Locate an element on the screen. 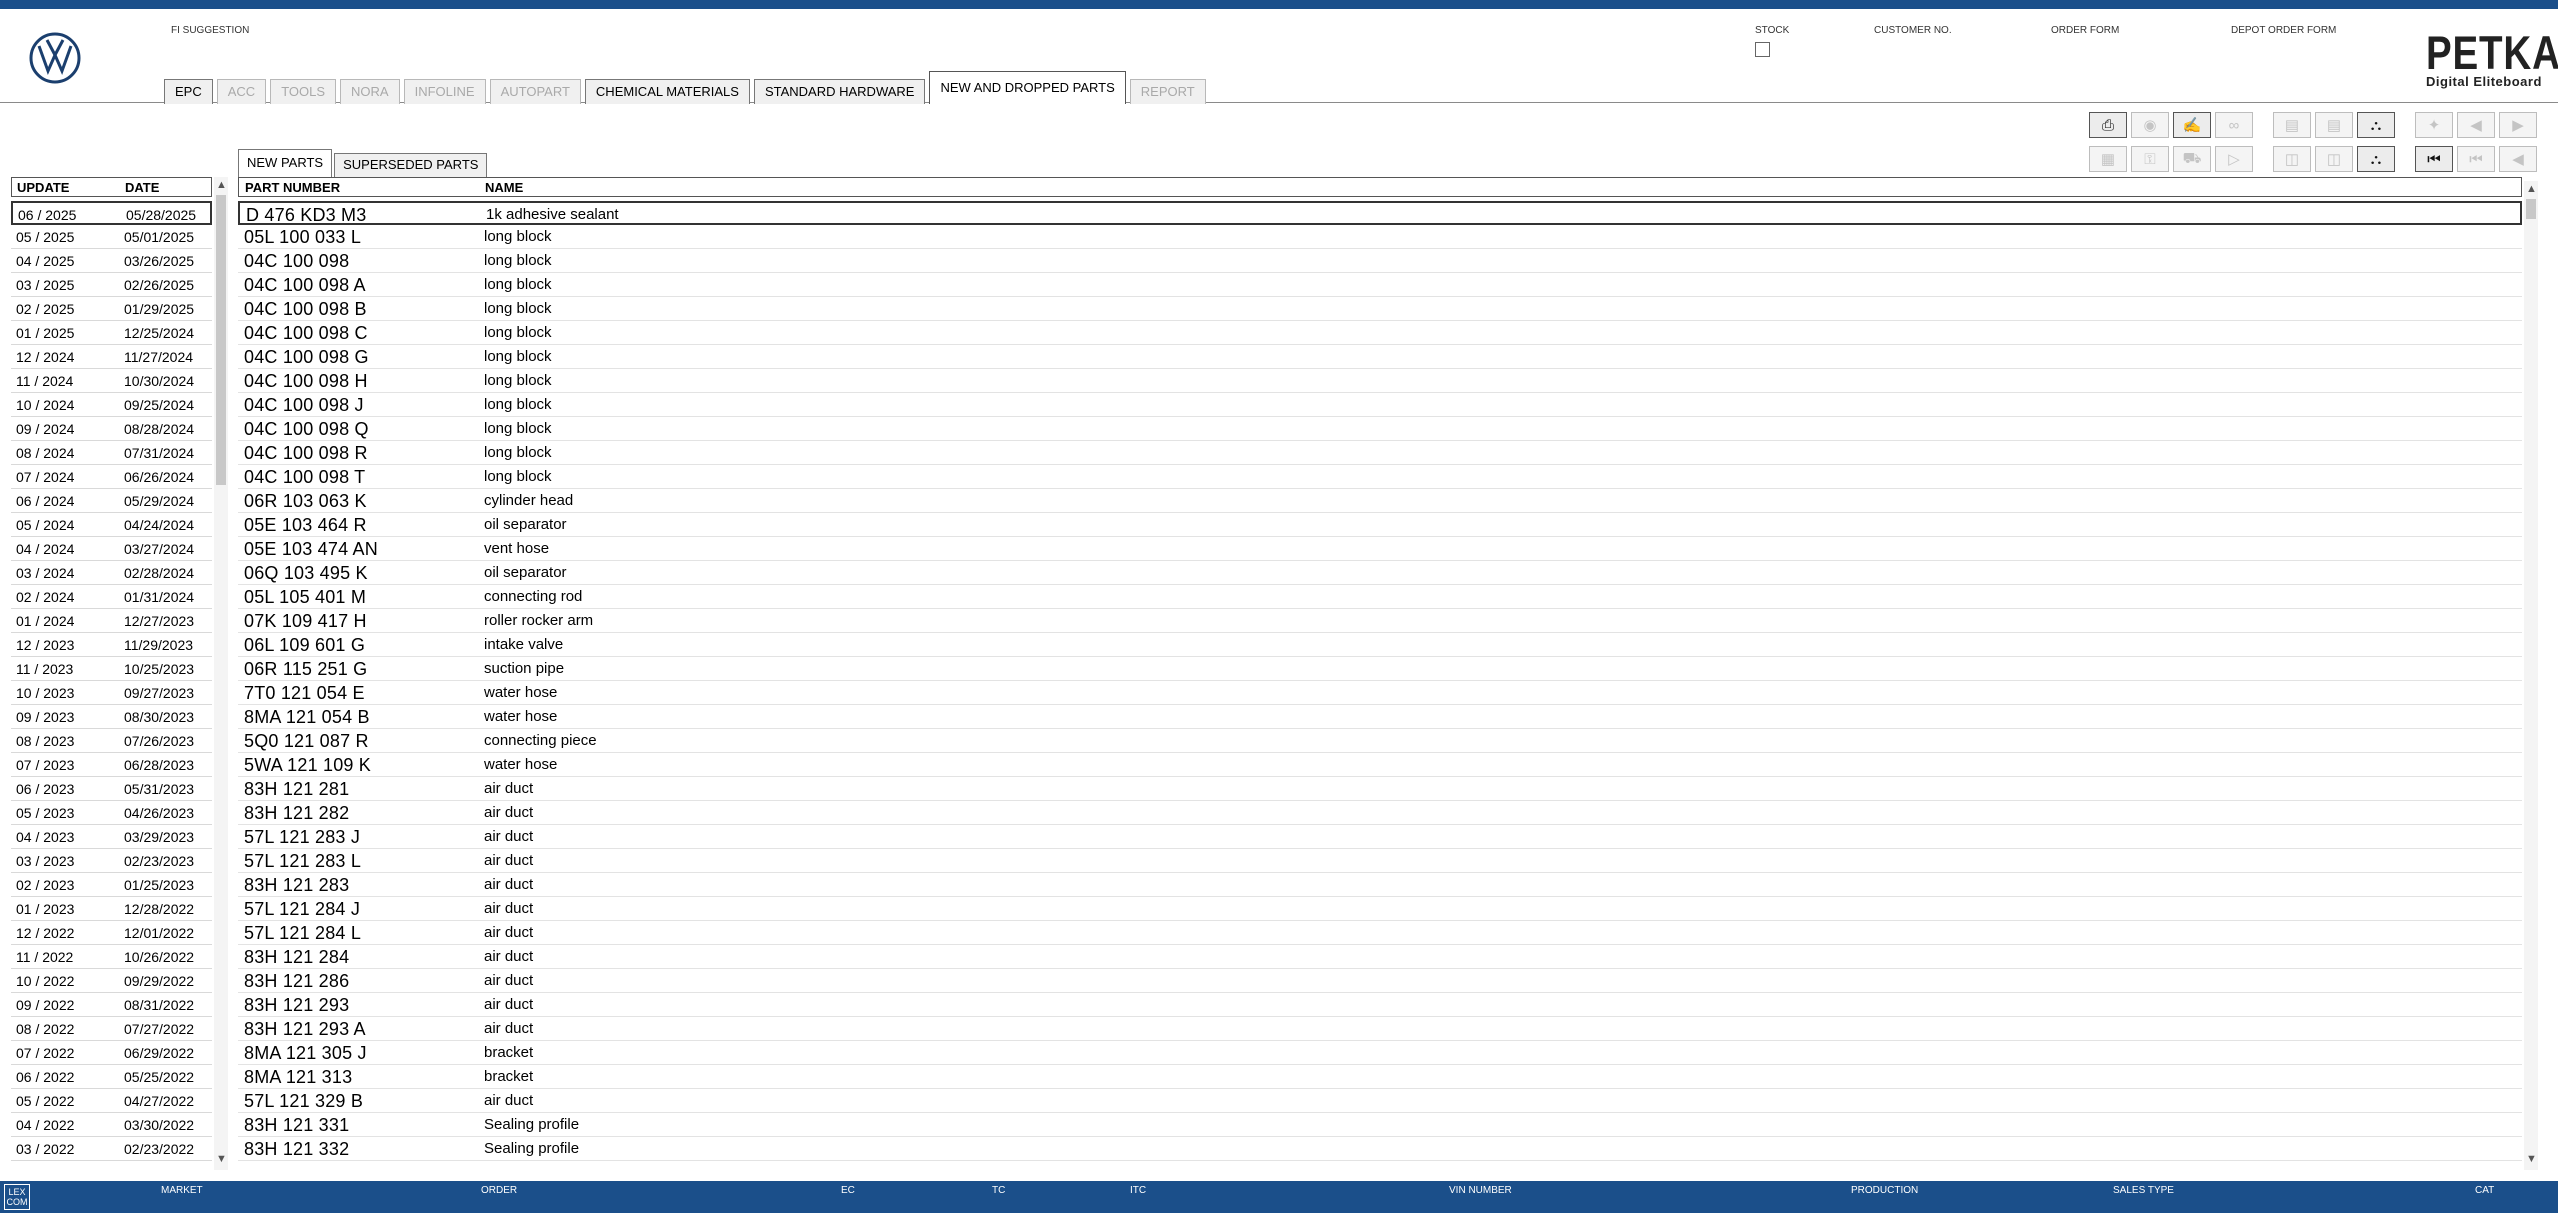 The height and width of the screenshot is (1213, 2558). date-row: 11 / 2022 10/26/2022 is located at coordinates (111, 957).